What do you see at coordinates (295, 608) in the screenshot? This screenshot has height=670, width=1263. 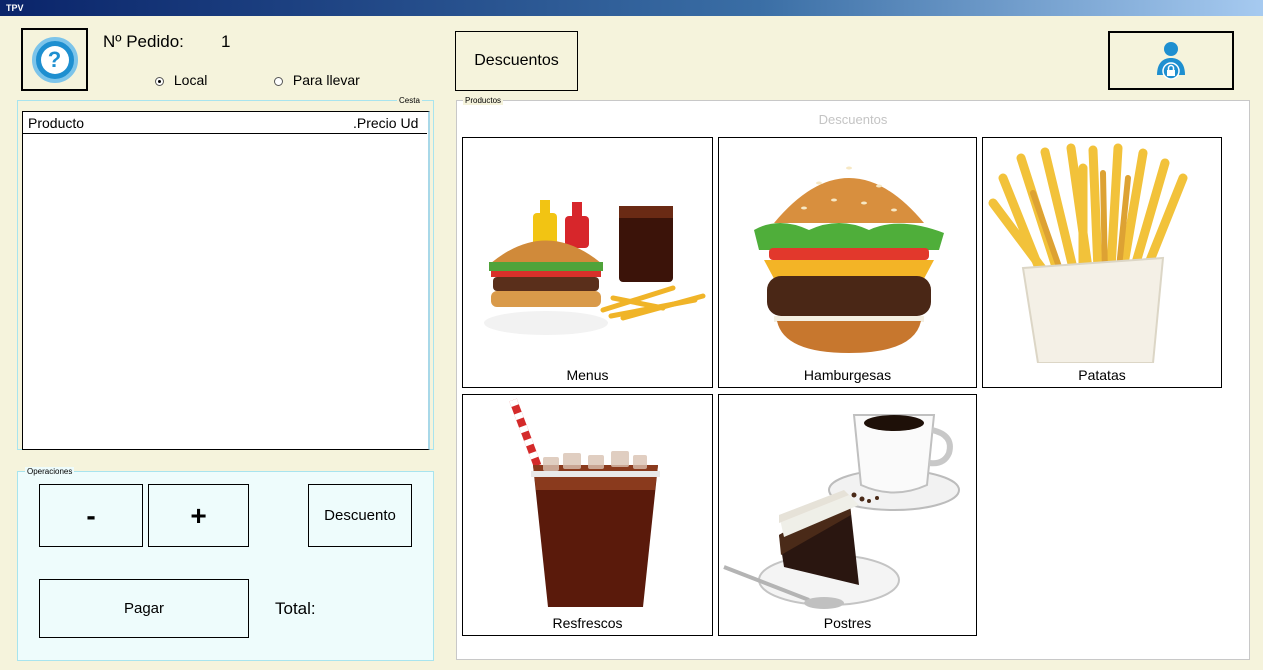 I see `total-label: Total:` at bounding box center [295, 608].